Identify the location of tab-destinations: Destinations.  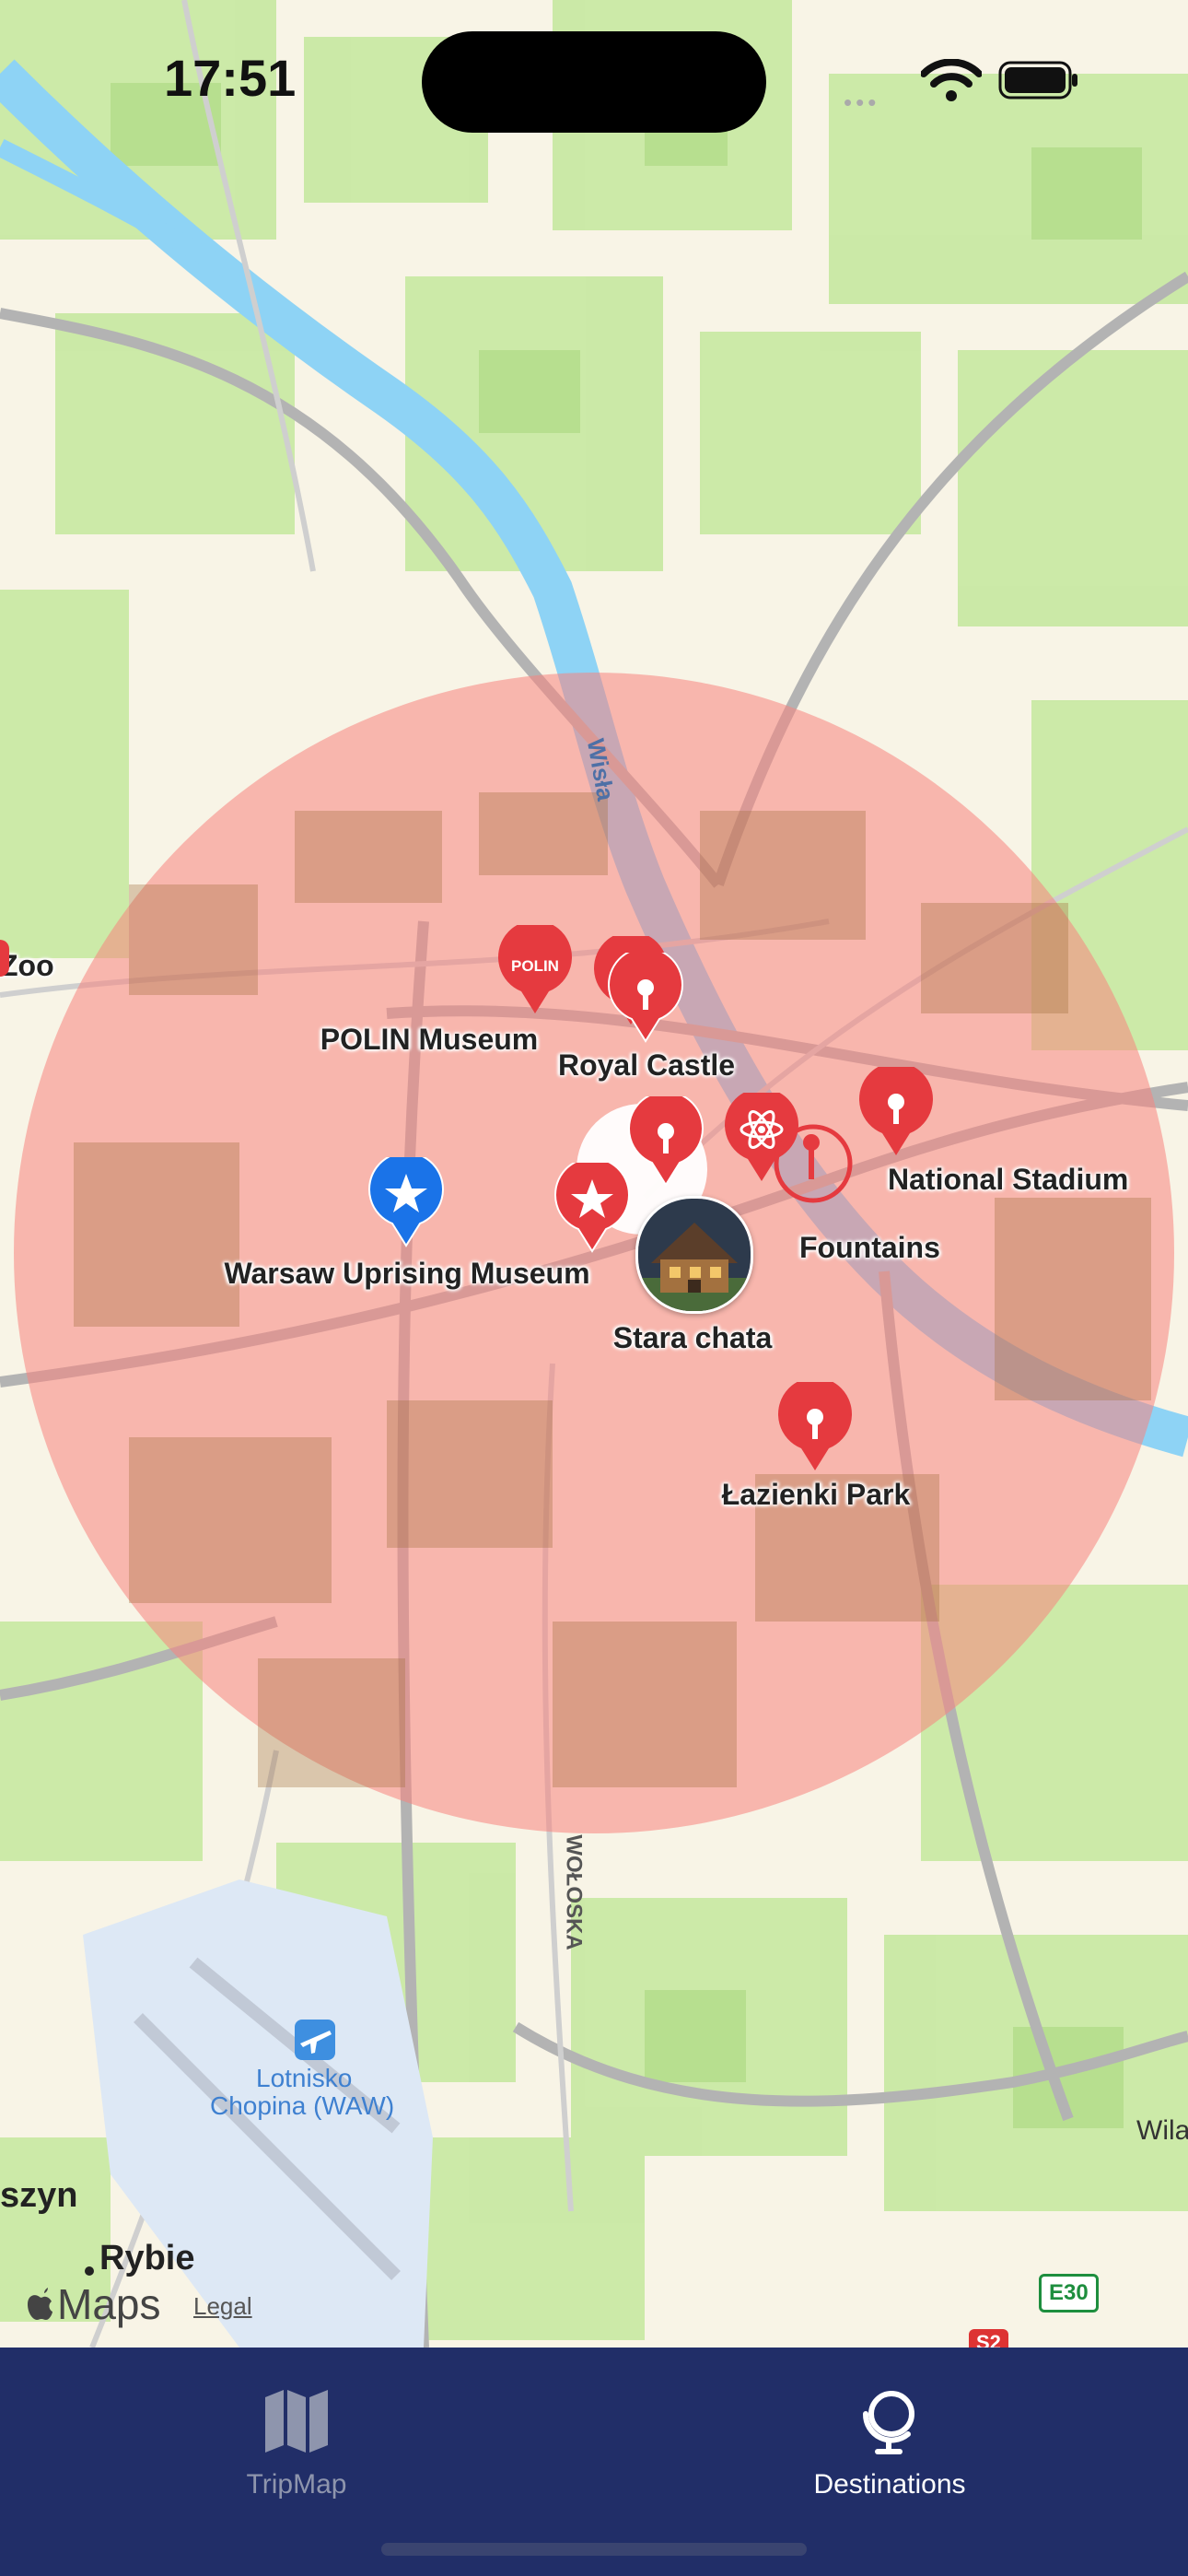
(889, 2437).